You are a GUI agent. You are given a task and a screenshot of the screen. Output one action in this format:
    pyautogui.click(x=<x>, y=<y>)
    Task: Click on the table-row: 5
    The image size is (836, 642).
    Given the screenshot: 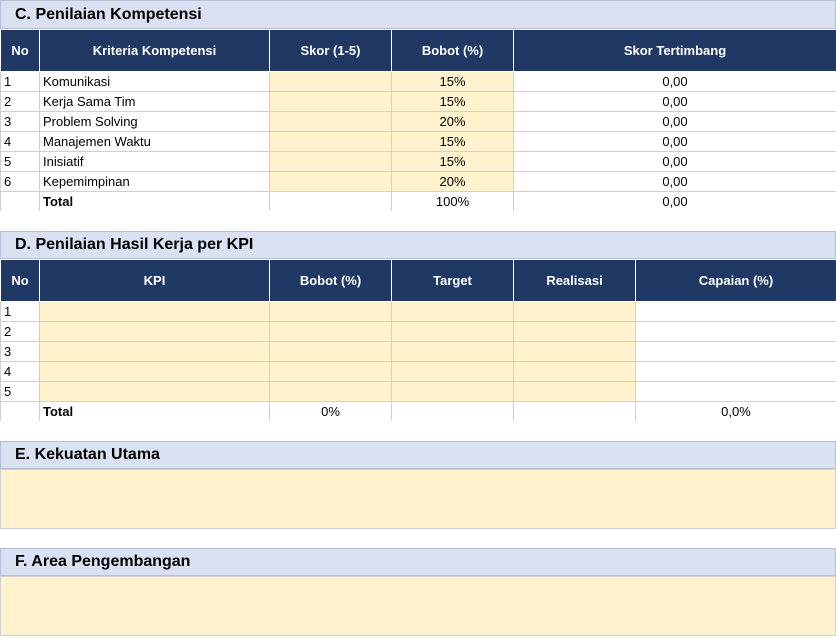 What is the action you would take?
    pyautogui.click(x=418, y=391)
    